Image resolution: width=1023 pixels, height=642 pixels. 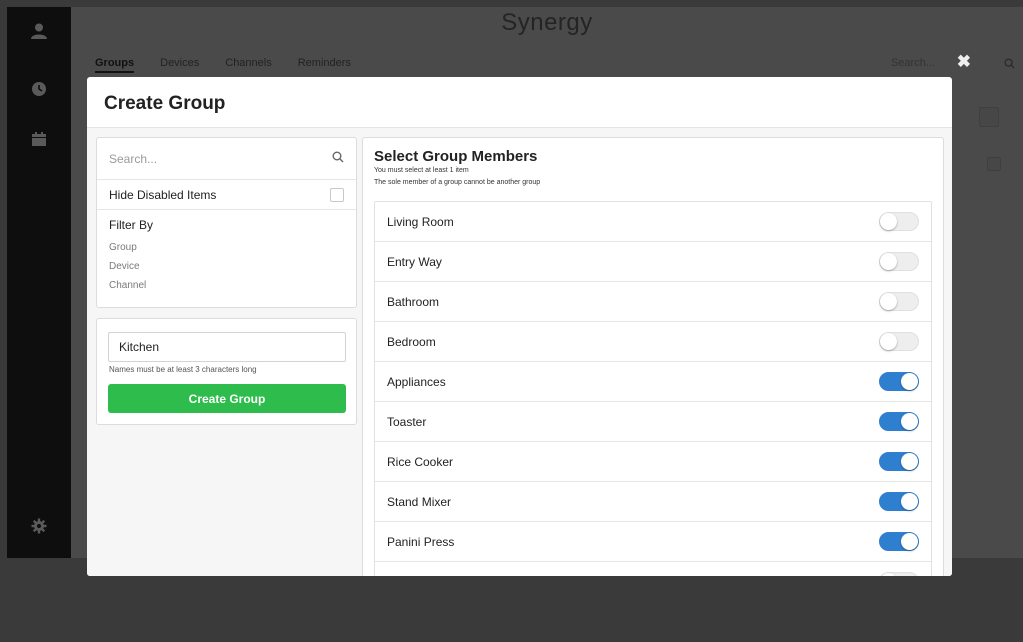 What do you see at coordinates (653, 569) in the screenshot?
I see `list-item` at bounding box center [653, 569].